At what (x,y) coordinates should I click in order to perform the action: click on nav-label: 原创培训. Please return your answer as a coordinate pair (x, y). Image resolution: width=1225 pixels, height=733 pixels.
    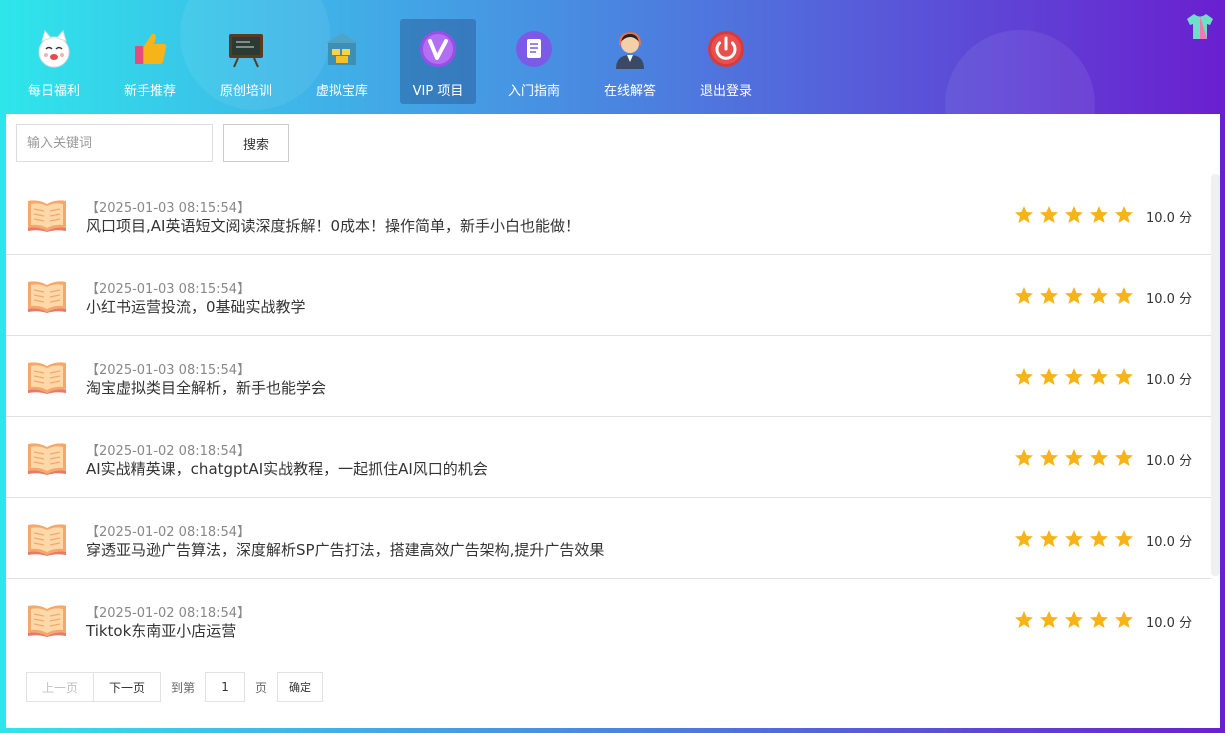
    Looking at the image, I should click on (245, 91).